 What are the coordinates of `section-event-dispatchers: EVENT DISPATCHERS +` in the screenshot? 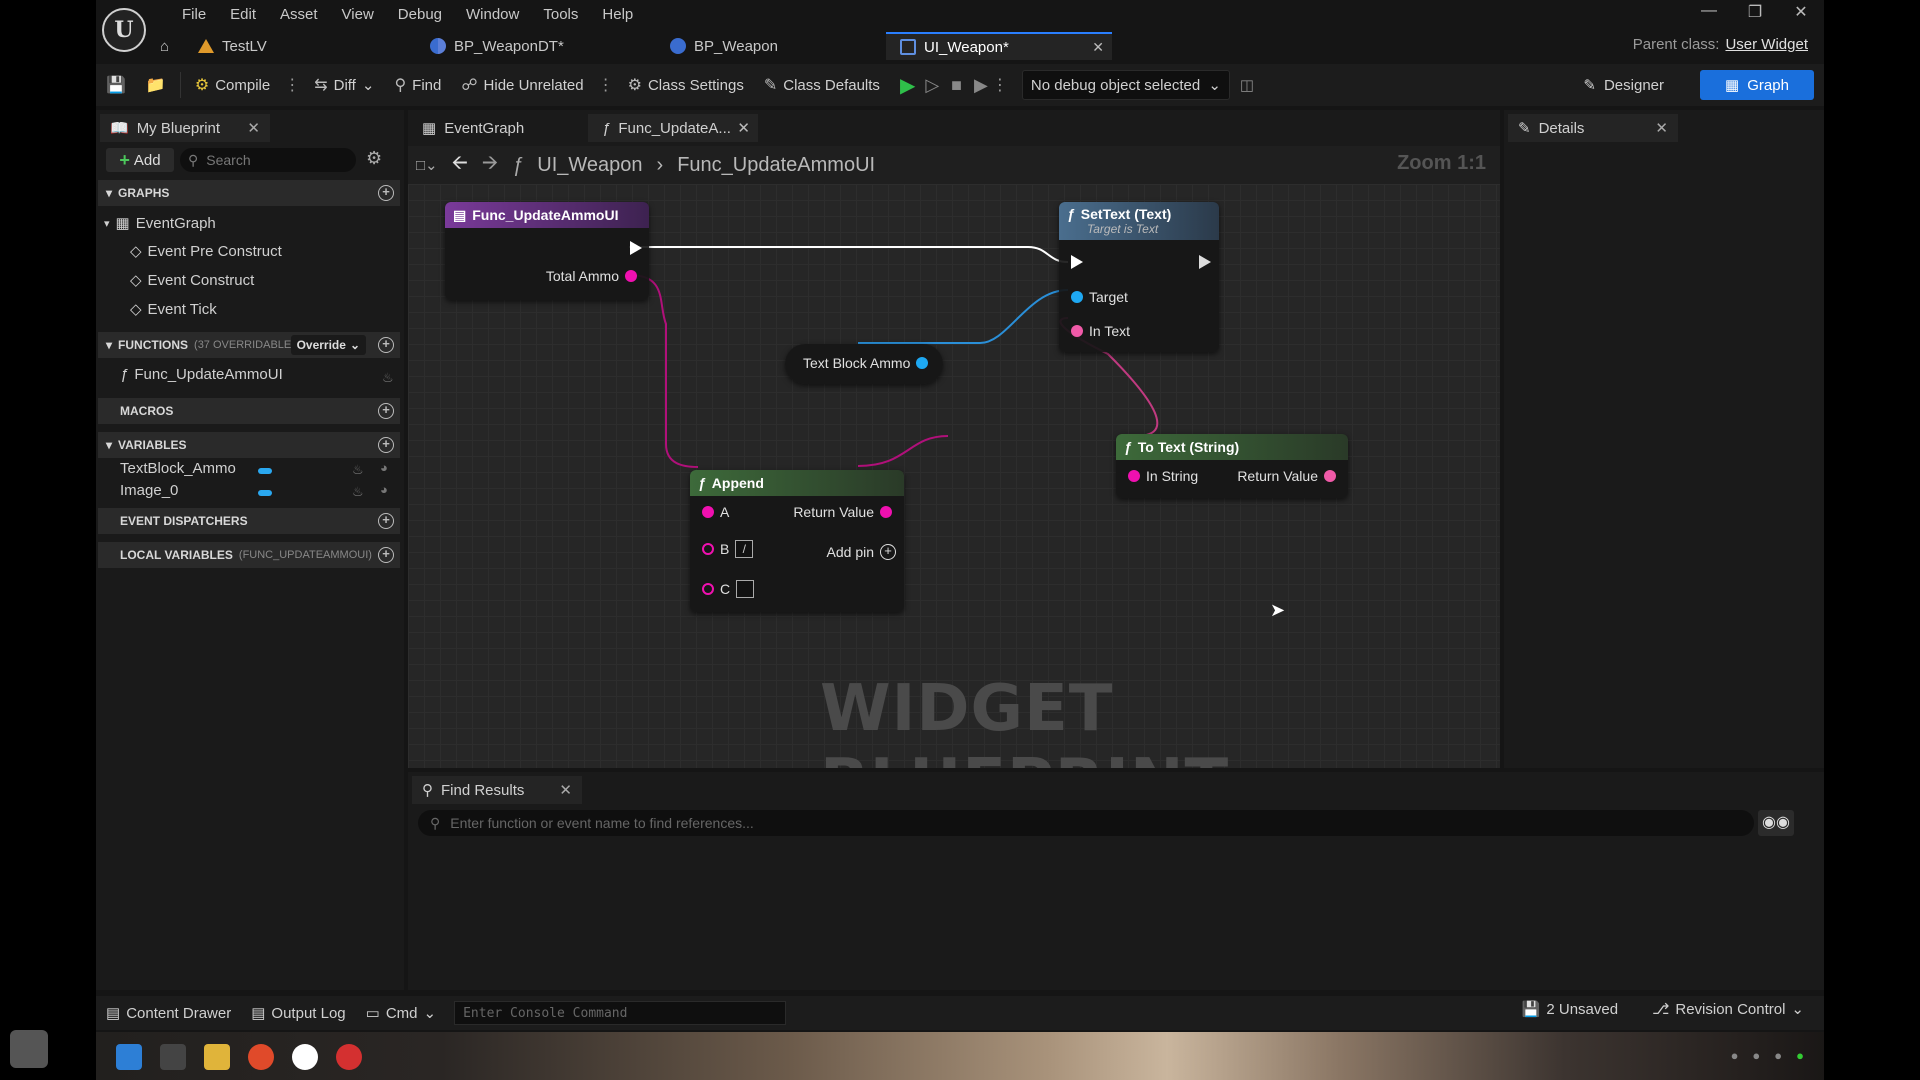 It's located at (249, 521).